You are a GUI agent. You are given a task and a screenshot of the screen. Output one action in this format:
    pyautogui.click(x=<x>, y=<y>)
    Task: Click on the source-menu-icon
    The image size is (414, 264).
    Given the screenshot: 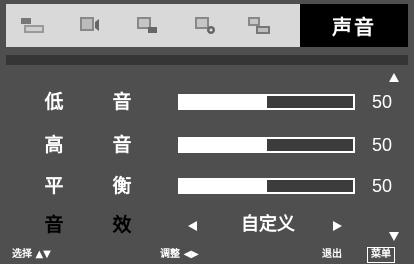 What is the action you would take?
    pyautogui.click(x=259, y=25)
    